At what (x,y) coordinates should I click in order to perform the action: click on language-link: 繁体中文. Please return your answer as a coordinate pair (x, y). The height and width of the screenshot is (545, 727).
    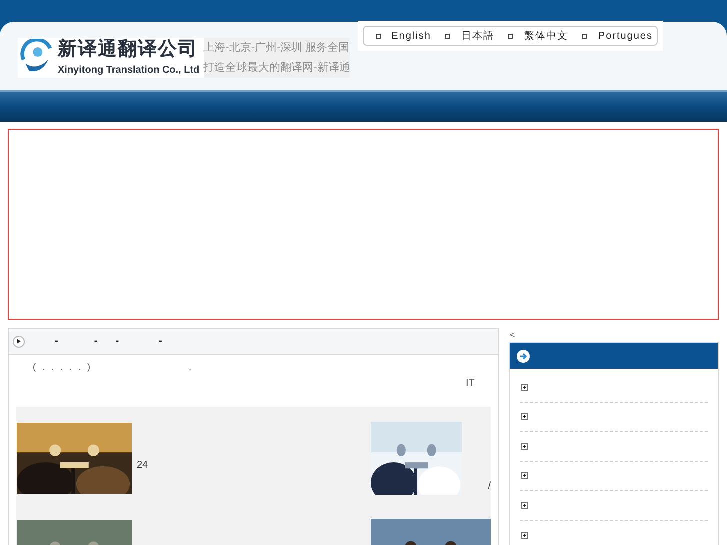
    Looking at the image, I should click on (546, 36).